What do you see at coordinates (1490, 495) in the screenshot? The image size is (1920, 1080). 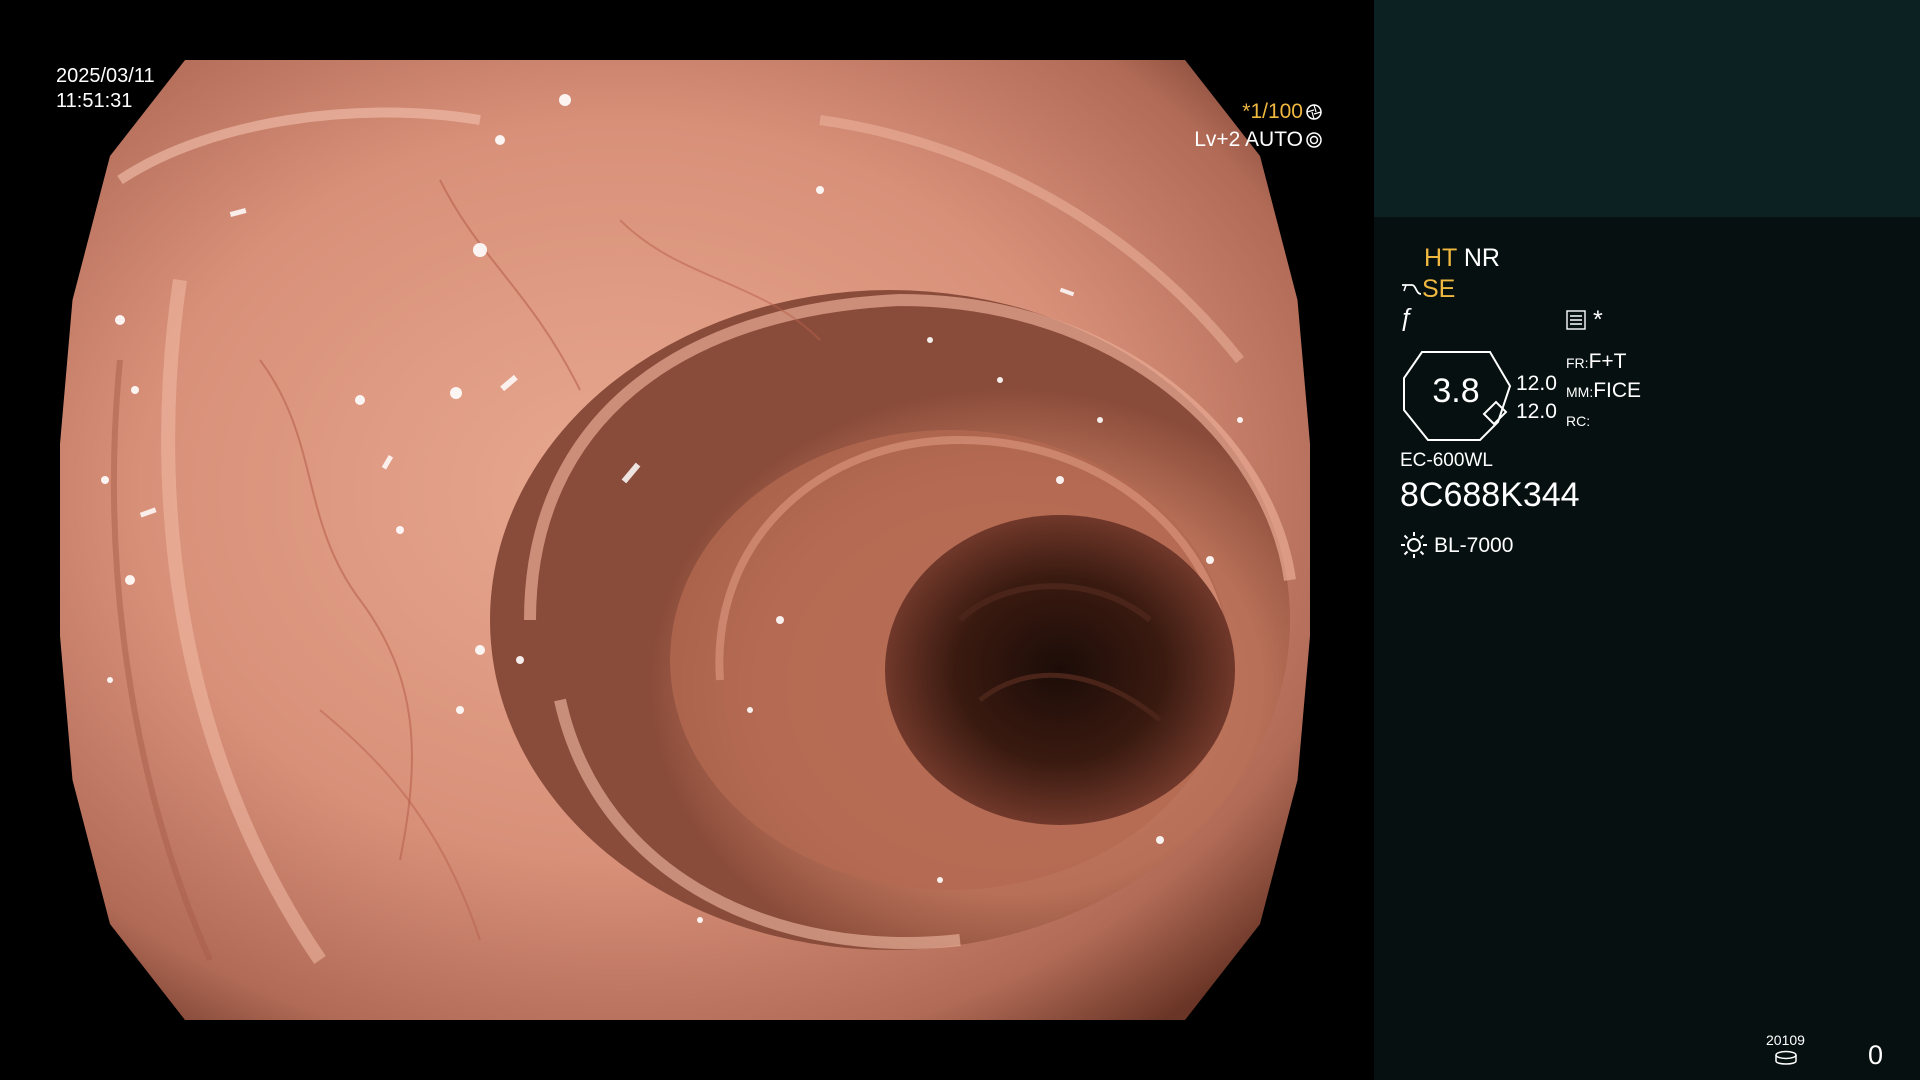 I see `scope-serial: 8C688K344` at bounding box center [1490, 495].